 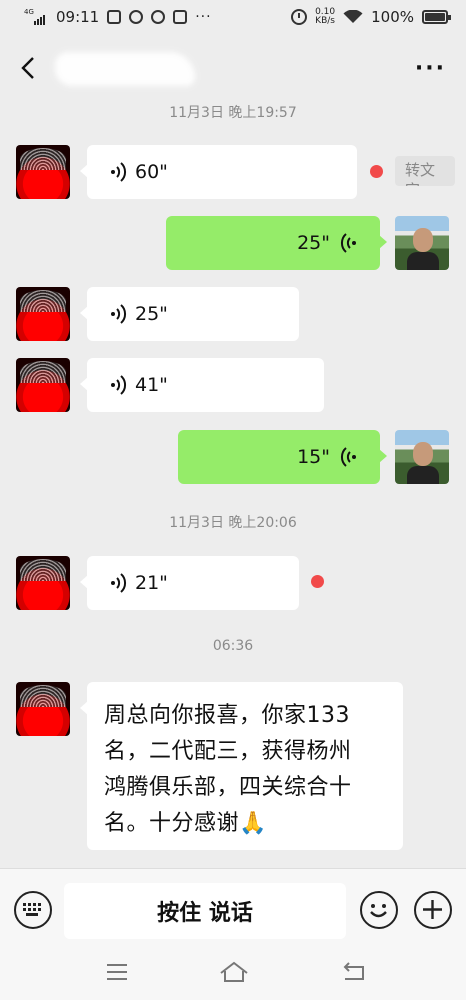 I want to click on net-speed-unit: KB/s, so click(x=325, y=21).